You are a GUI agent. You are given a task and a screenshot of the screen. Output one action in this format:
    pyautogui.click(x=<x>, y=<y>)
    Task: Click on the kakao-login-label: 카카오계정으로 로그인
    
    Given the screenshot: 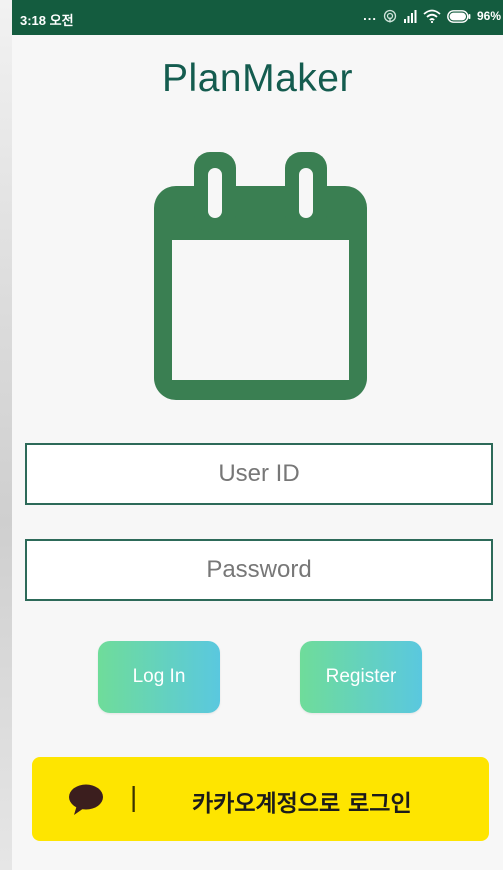 What is the action you would take?
    pyautogui.click(x=302, y=804)
    